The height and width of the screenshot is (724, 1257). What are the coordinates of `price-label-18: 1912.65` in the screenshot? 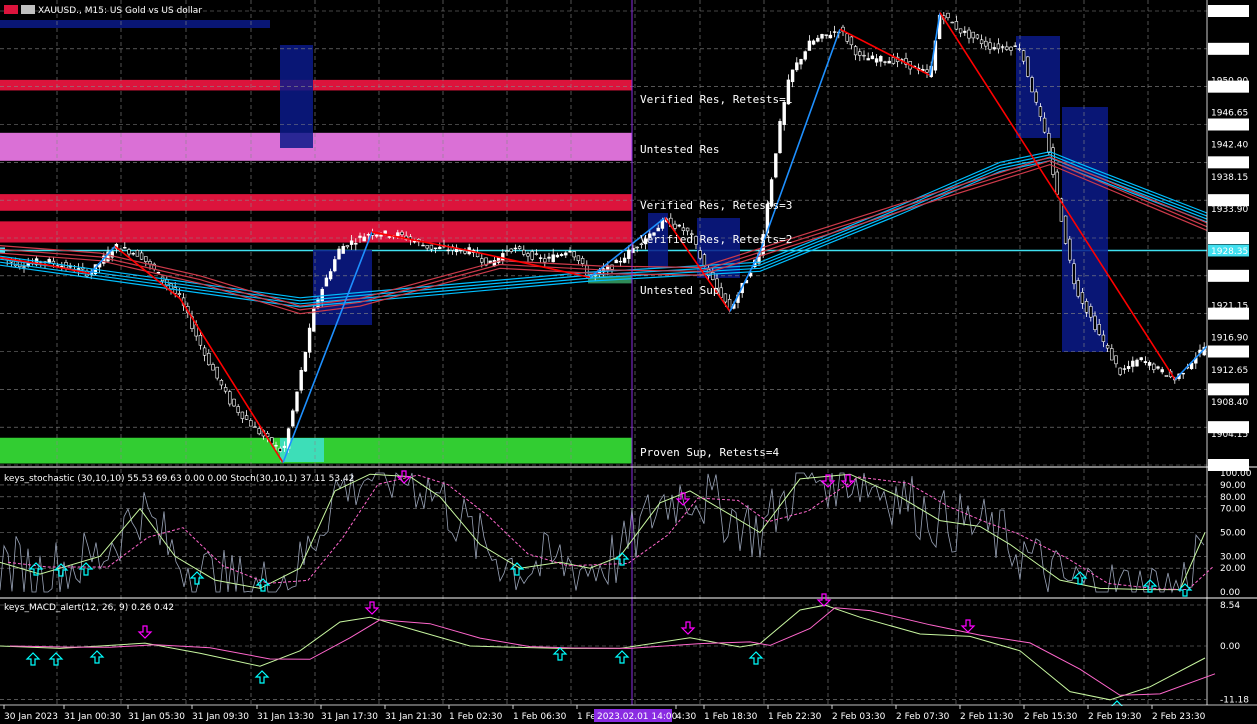 It's located at (1229, 371).